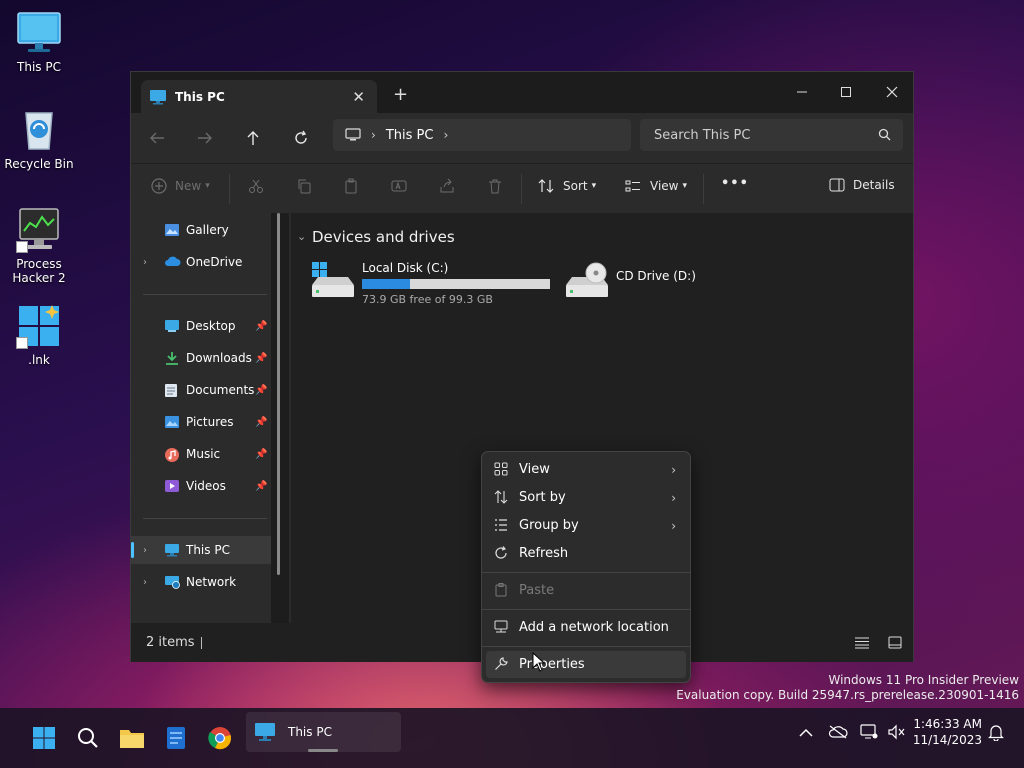  Describe the element at coordinates (323, 732) in the screenshot. I see `this-pc-taskbar-button: This PC` at that location.